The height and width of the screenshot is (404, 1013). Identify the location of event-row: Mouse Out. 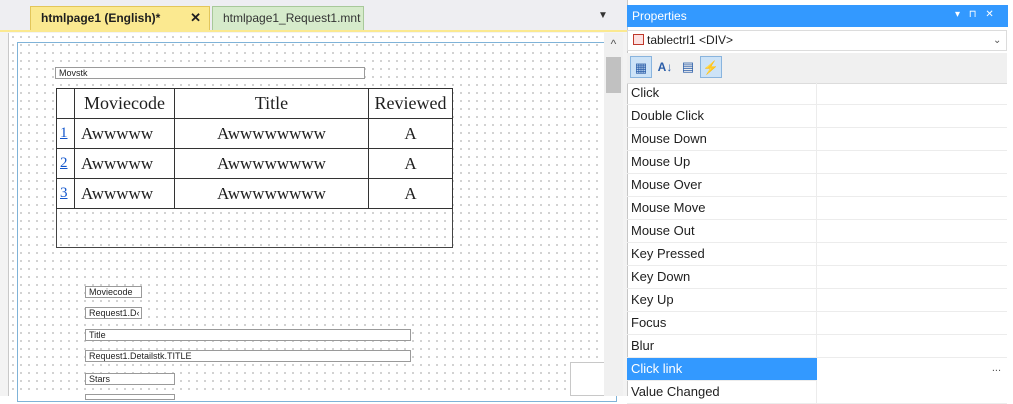
(817, 231).